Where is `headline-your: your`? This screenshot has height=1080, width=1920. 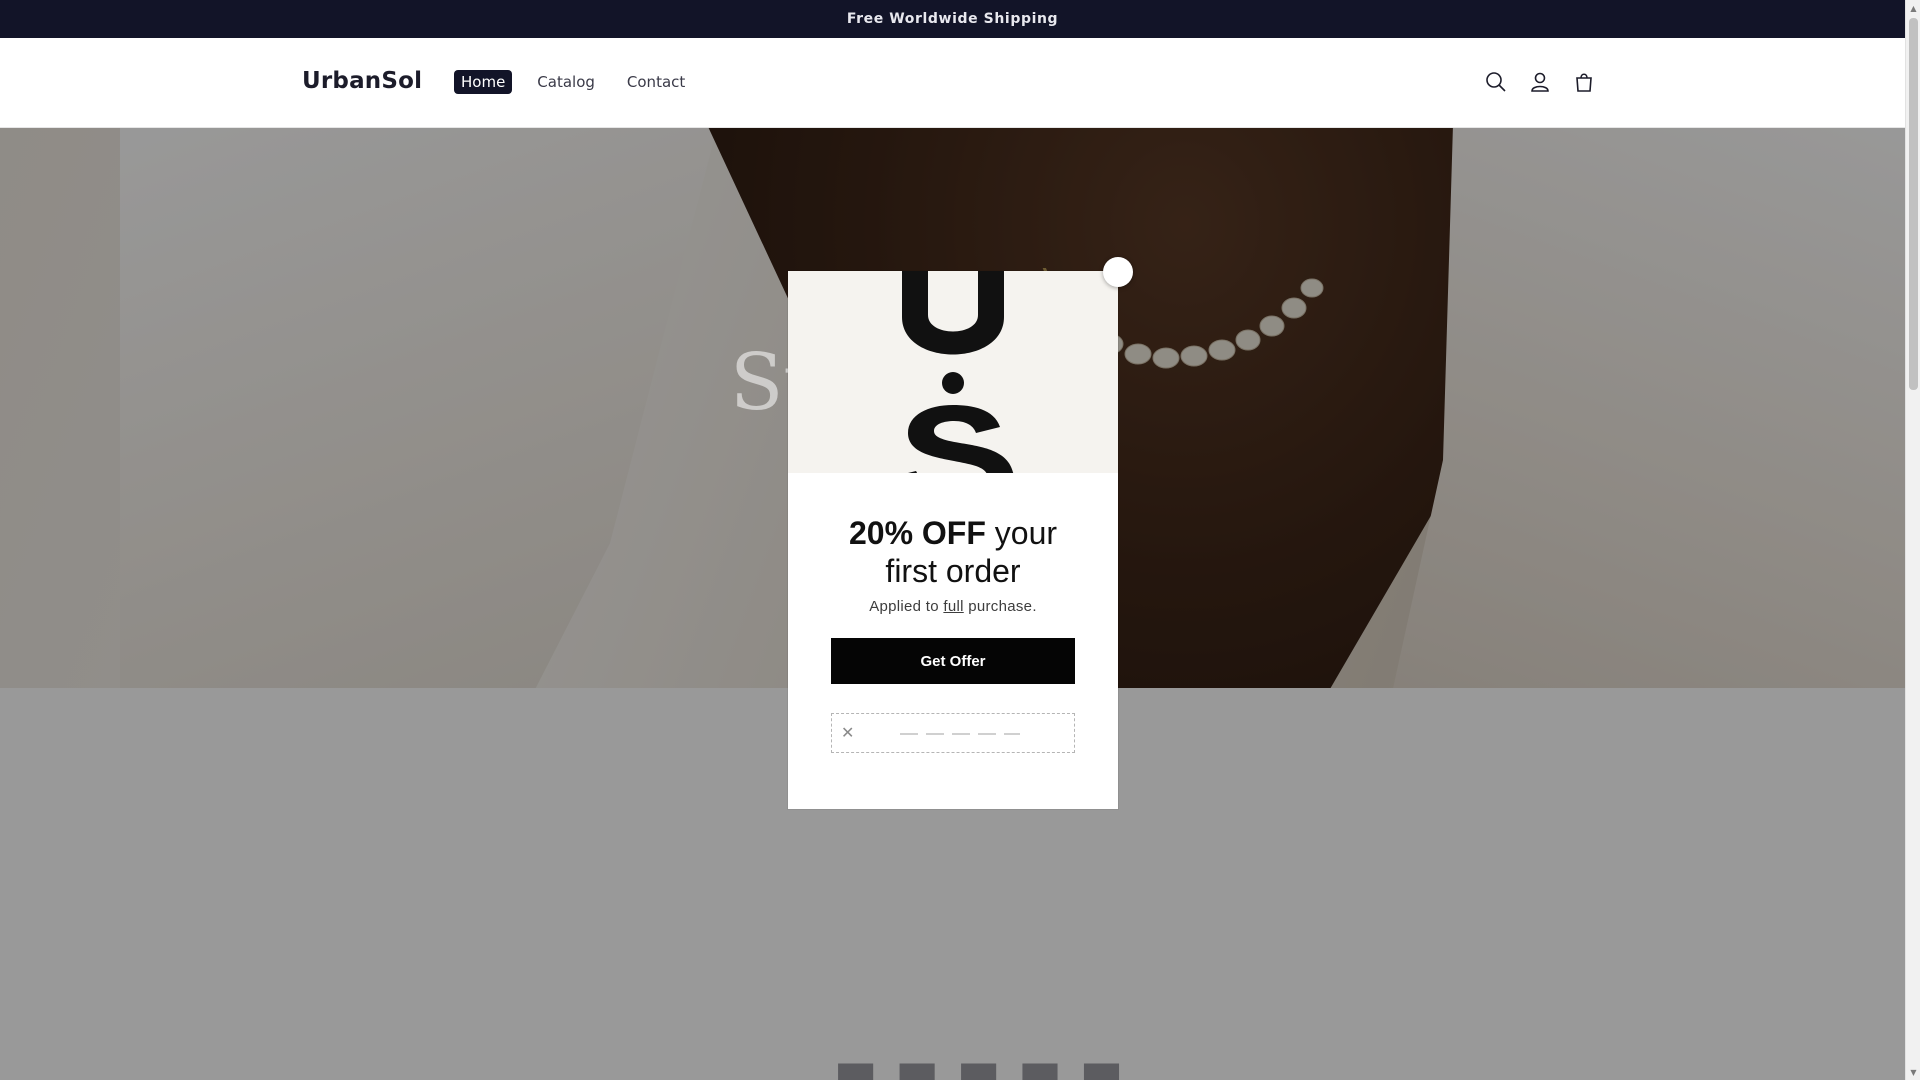 headline-your: your is located at coordinates (1021, 533).